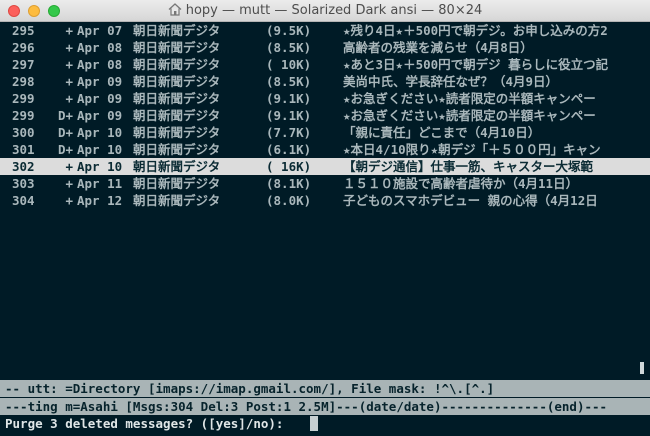 The height and width of the screenshot is (436, 650). I want to click on message-subject: 子どものスマホデビュー 親の心得（4月12日, so click(470, 200).